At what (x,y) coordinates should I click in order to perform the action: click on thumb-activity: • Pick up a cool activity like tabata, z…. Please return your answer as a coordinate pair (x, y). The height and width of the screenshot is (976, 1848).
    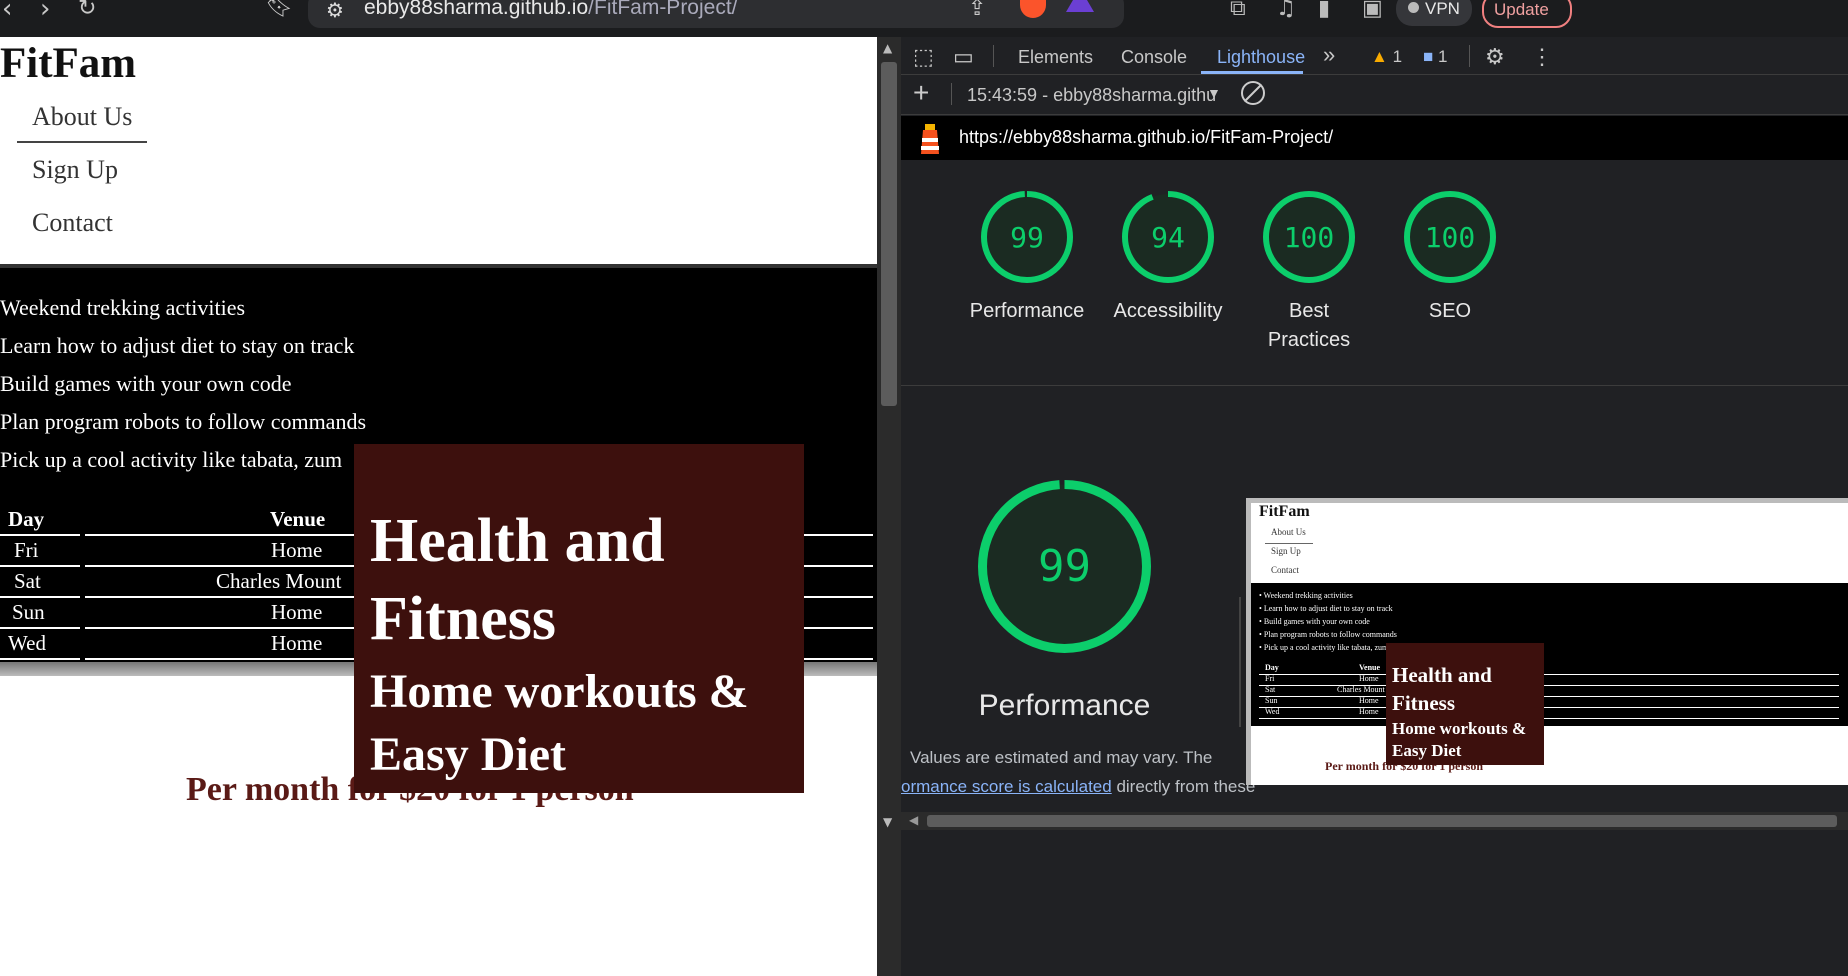
    Looking at the image, I should click on (1324, 647).